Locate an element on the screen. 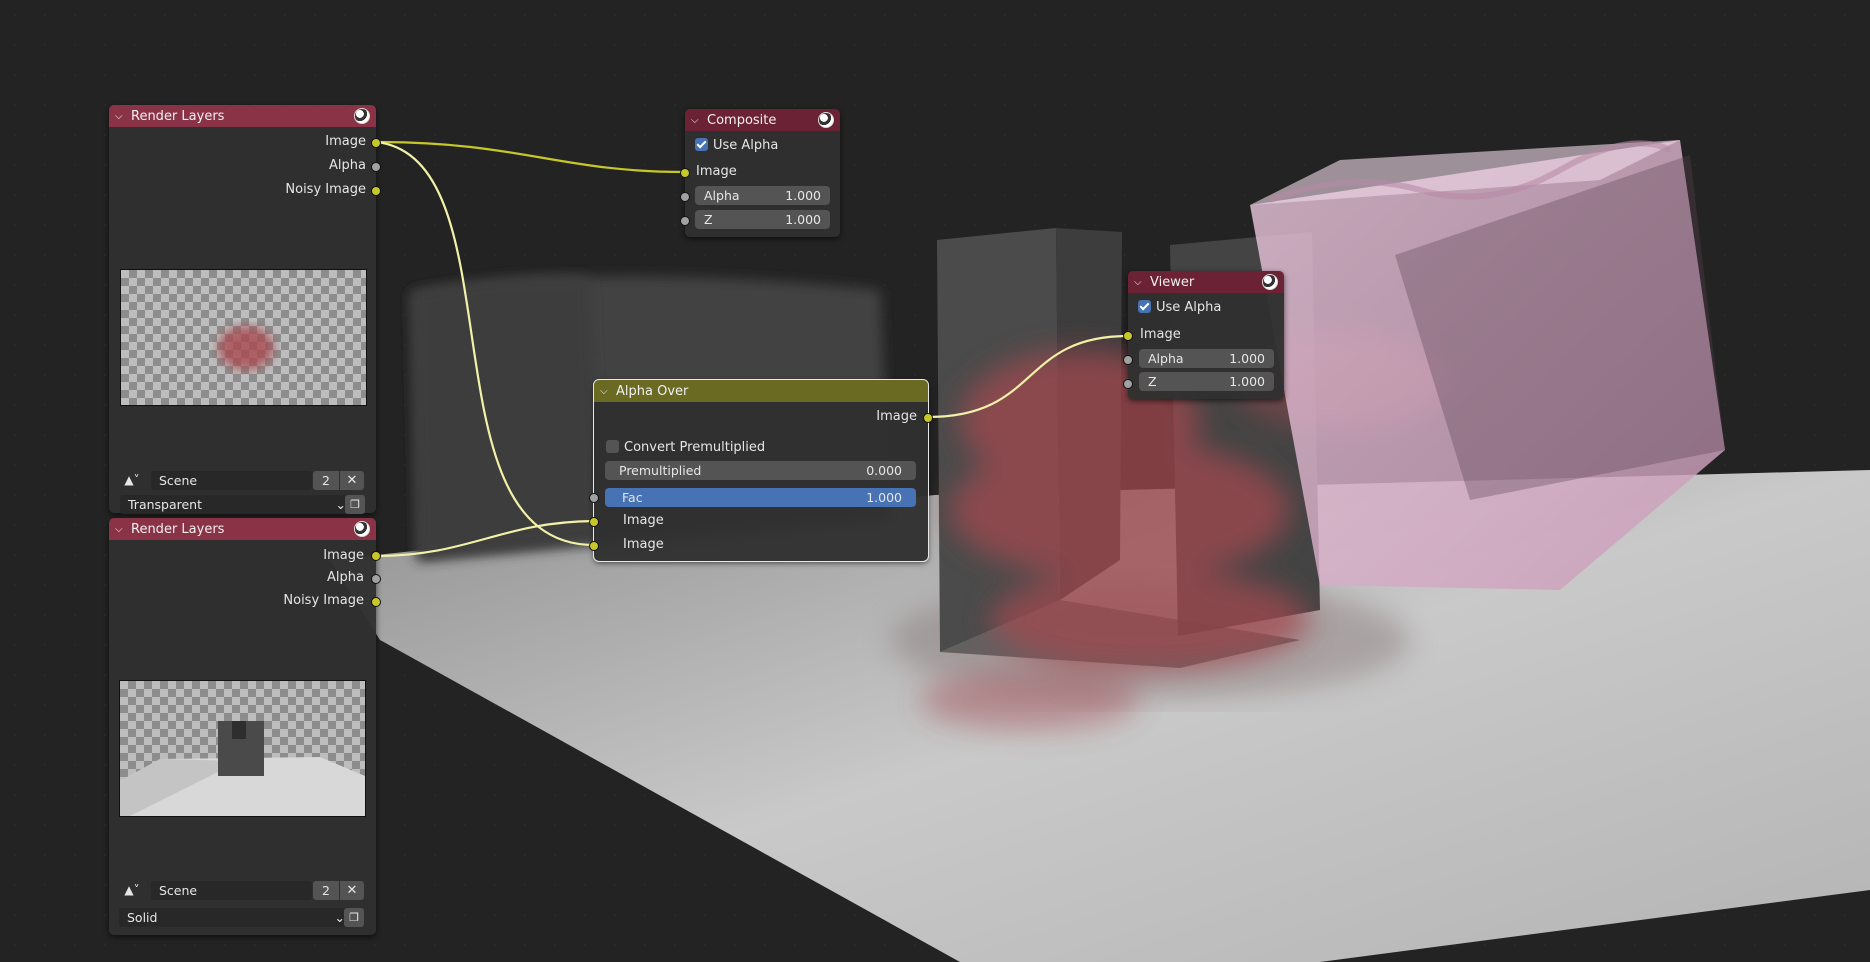  node-header: ⌵ Viewer is located at coordinates (1206, 282).